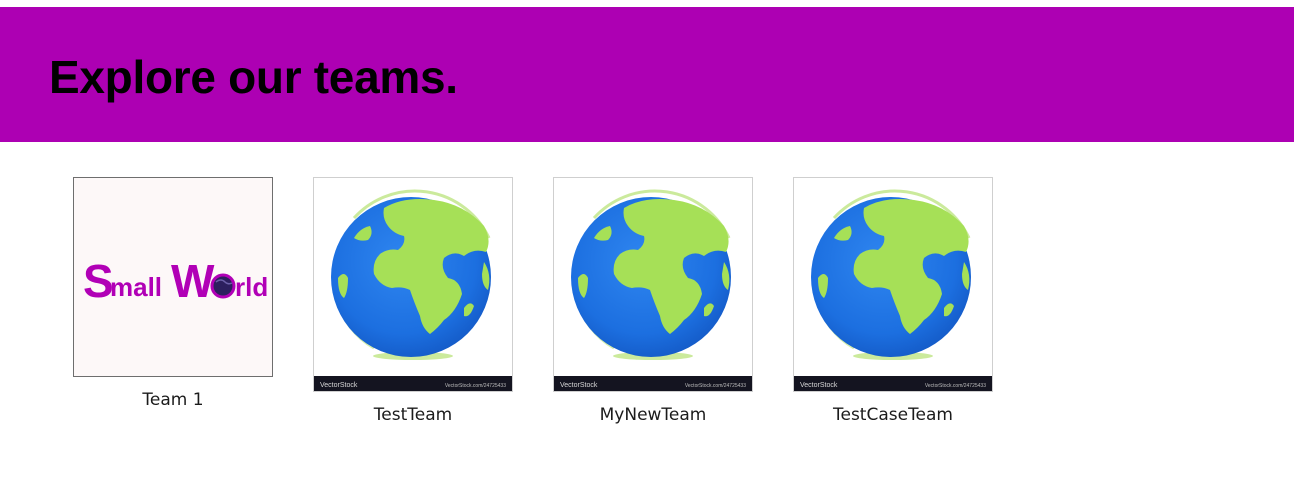 This screenshot has height=497, width=1315. I want to click on logo-text-rld: rld, so click(251, 287).